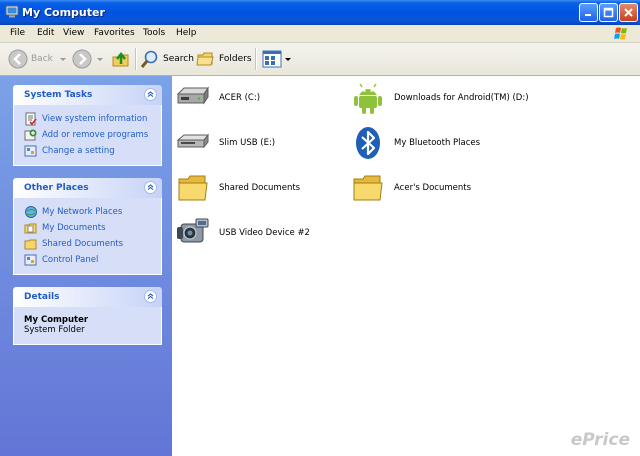 This screenshot has height=456, width=640. I want to click on shared-folder-icon, so click(30, 244).